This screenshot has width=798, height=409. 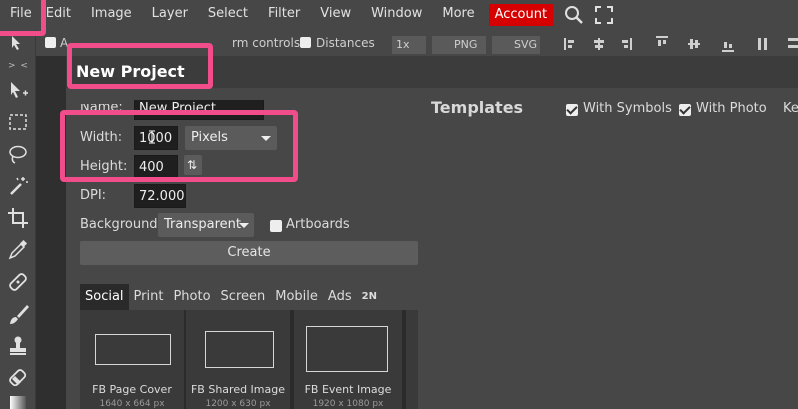 What do you see at coordinates (199, 110) in the screenshot?
I see `name-field: New Project` at bounding box center [199, 110].